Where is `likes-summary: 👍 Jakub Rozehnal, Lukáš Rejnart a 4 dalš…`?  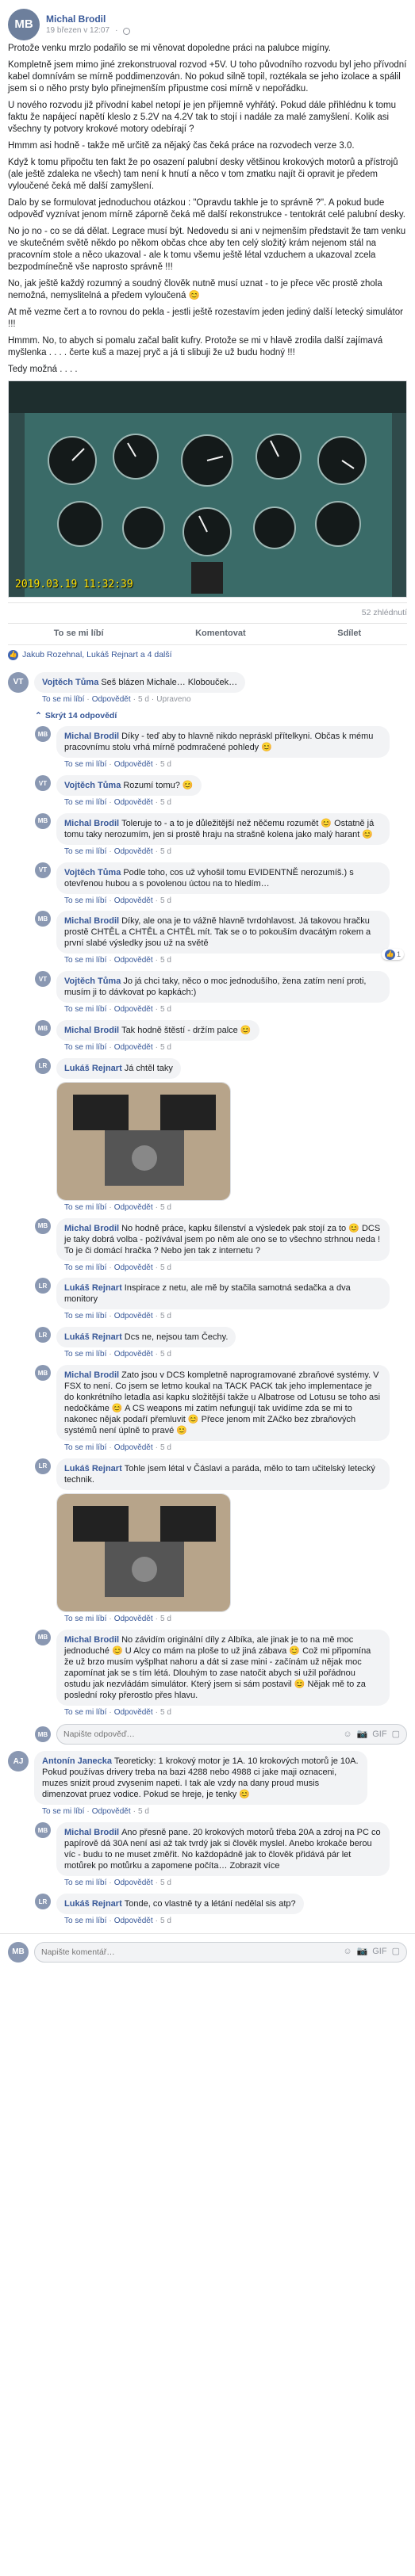
likes-summary: 👍 Jakub Rozehnal, Lukáš Rejnart a 4 dalš… is located at coordinates (207, 654).